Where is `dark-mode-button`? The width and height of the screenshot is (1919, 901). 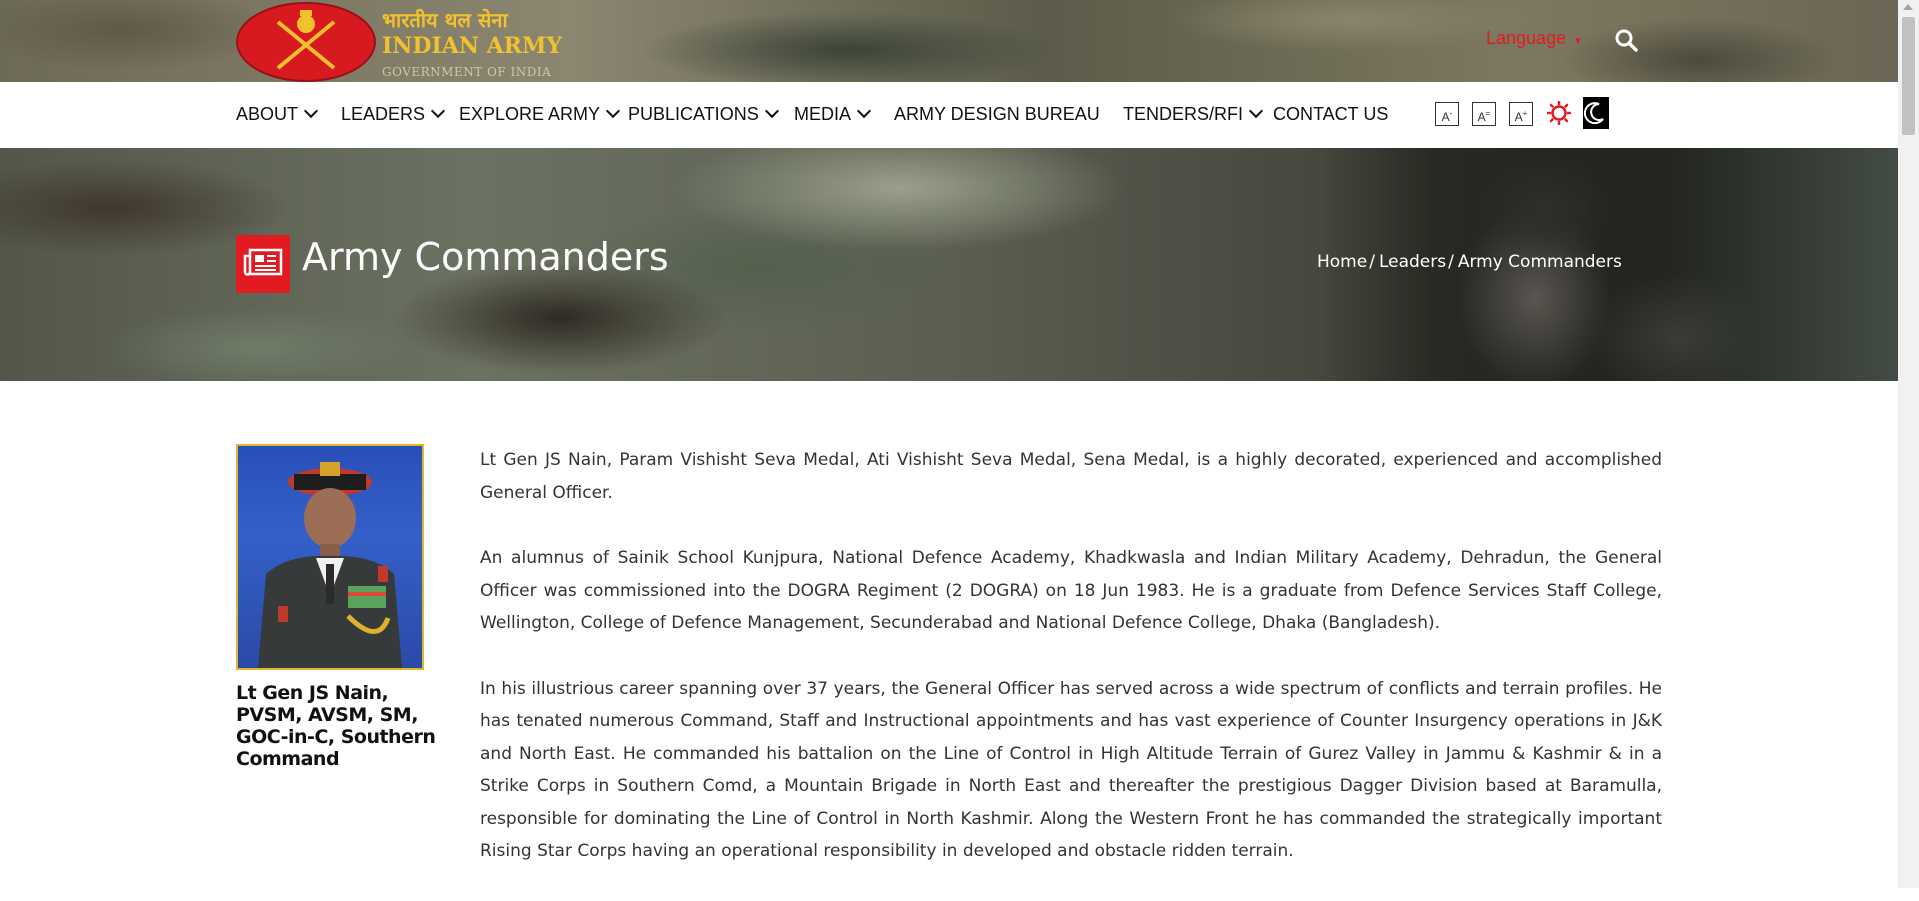
dark-mode-button is located at coordinates (1596, 113).